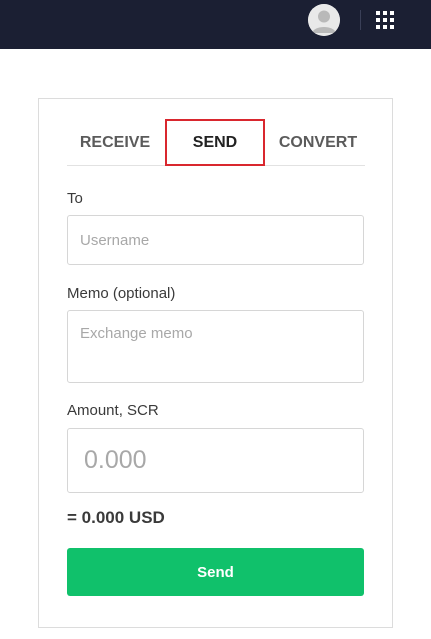 The image size is (431, 639). Describe the element at coordinates (116, 517) in the screenshot. I see `usd-equivalent: = 0.000 USD` at that location.